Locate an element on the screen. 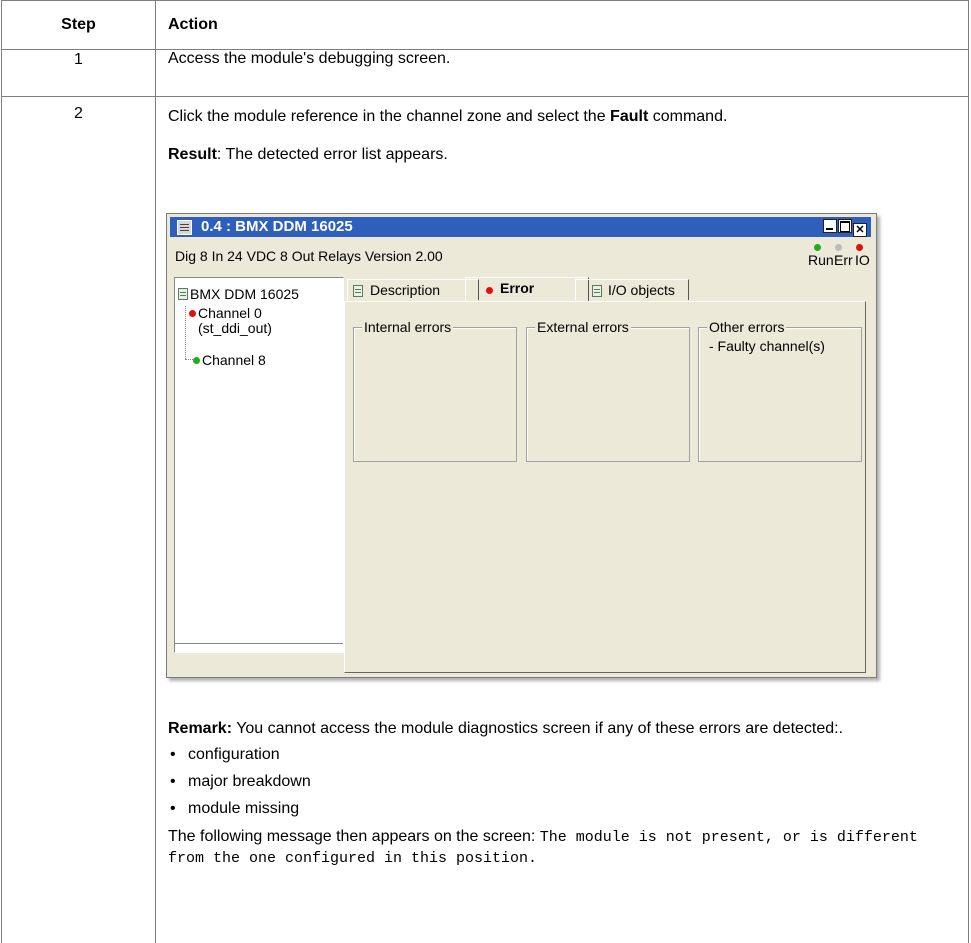  channel-error-dot-icon is located at coordinates (192, 313).